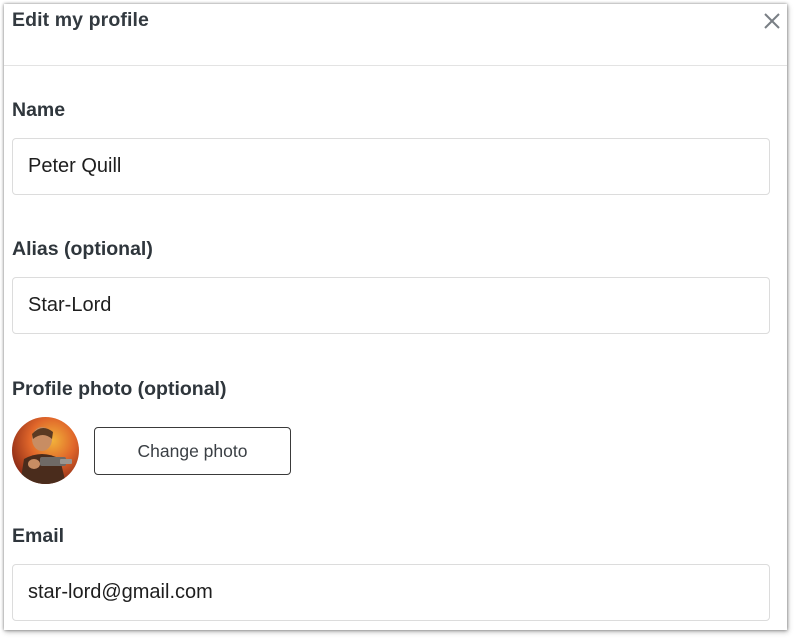  What do you see at coordinates (119, 389) in the screenshot?
I see `profile-photo-label: Profile photo (optional)` at bounding box center [119, 389].